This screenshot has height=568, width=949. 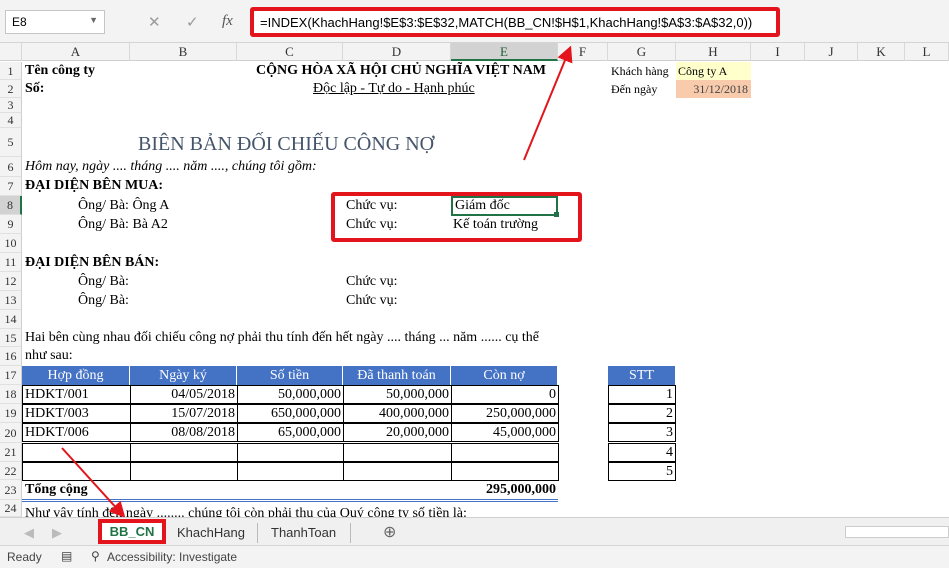 I want to click on macro-record-icon: ▤, so click(x=66, y=556).